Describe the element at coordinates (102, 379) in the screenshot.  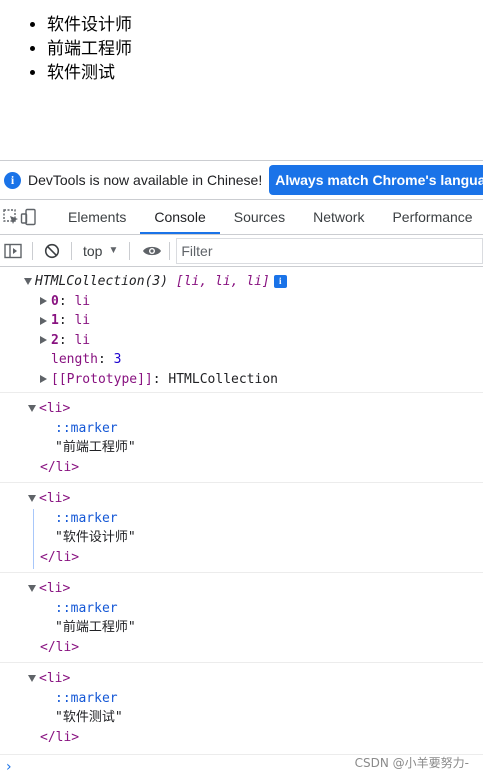
I see `prototype-key: [[Prototype]]` at that location.